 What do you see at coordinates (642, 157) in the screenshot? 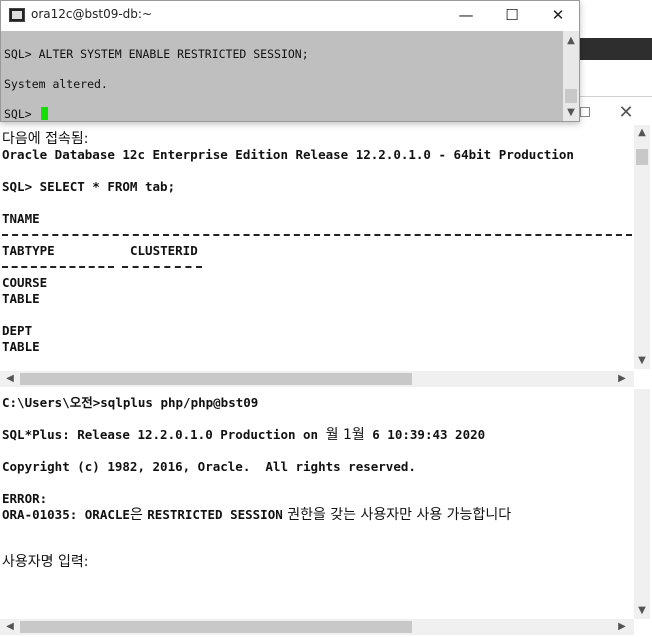
I see `upper-vscroll-thumb` at bounding box center [642, 157].